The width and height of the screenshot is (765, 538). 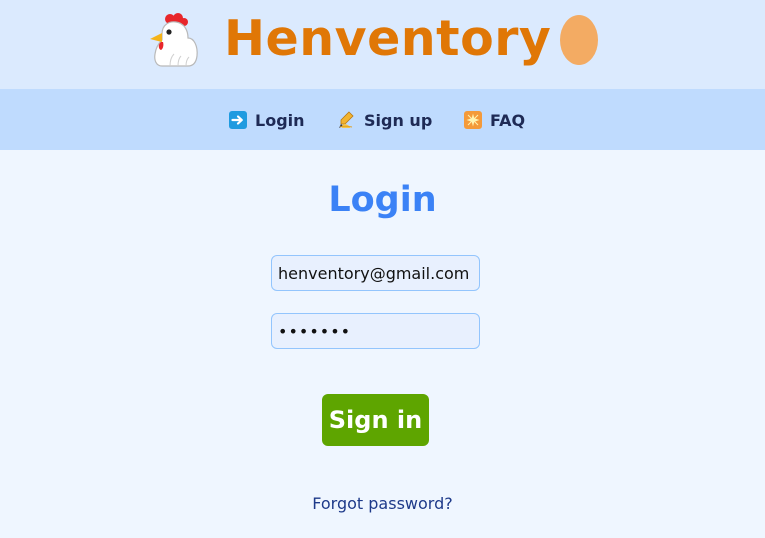 What do you see at coordinates (375, 331) in the screenshot?
I see `password-field` at bounding box center [375, 331].